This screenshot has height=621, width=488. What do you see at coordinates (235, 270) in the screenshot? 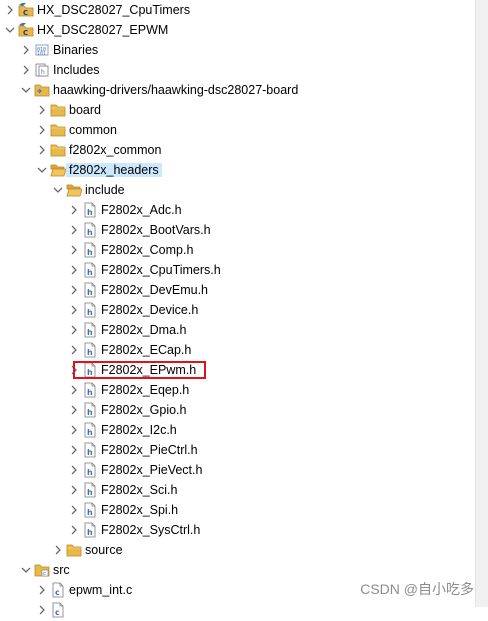
I see `tree-row: h F2802x_CpuTimers.h` at bounding box center [235, 270].